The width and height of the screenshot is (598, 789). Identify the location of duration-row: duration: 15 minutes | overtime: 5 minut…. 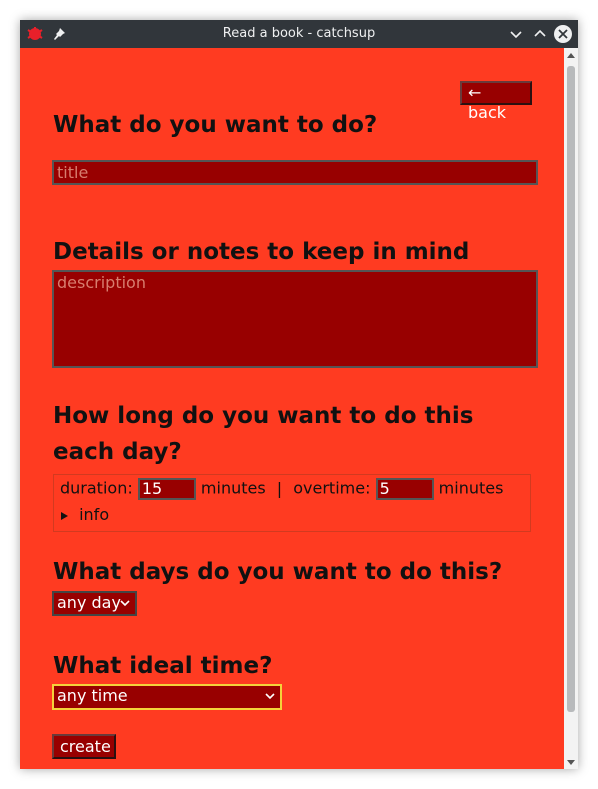
(281, 489).